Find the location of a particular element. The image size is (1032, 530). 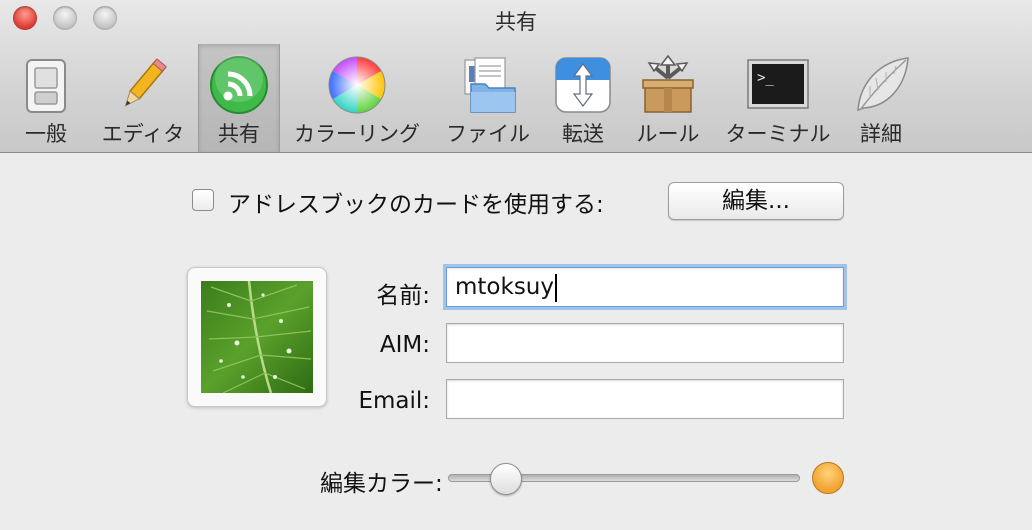

toolbar-item-transfer: 転送 is located at coordinates (583, 98).